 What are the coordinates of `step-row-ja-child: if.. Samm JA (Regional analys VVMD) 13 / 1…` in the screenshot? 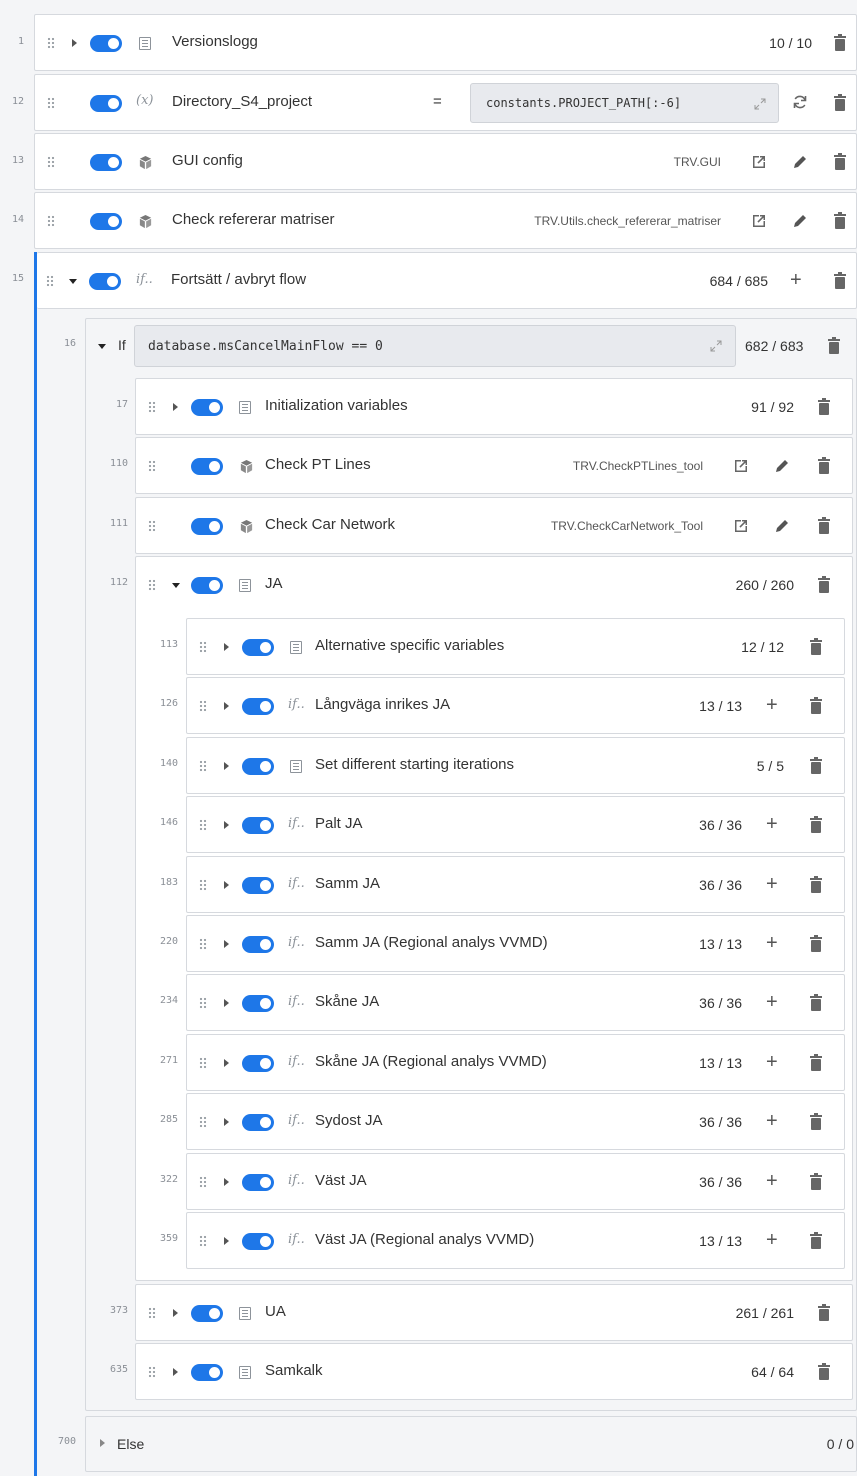 It's located at (515, 943).